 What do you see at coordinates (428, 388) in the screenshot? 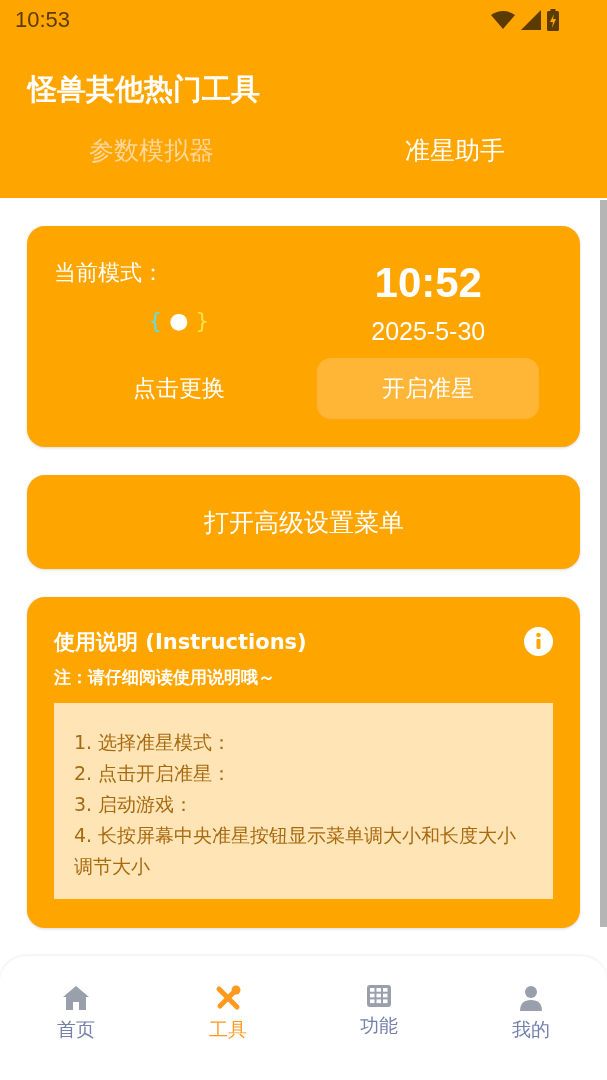
I see `start-crosshair-button: 开启准星` at bounding box center [428, 388].